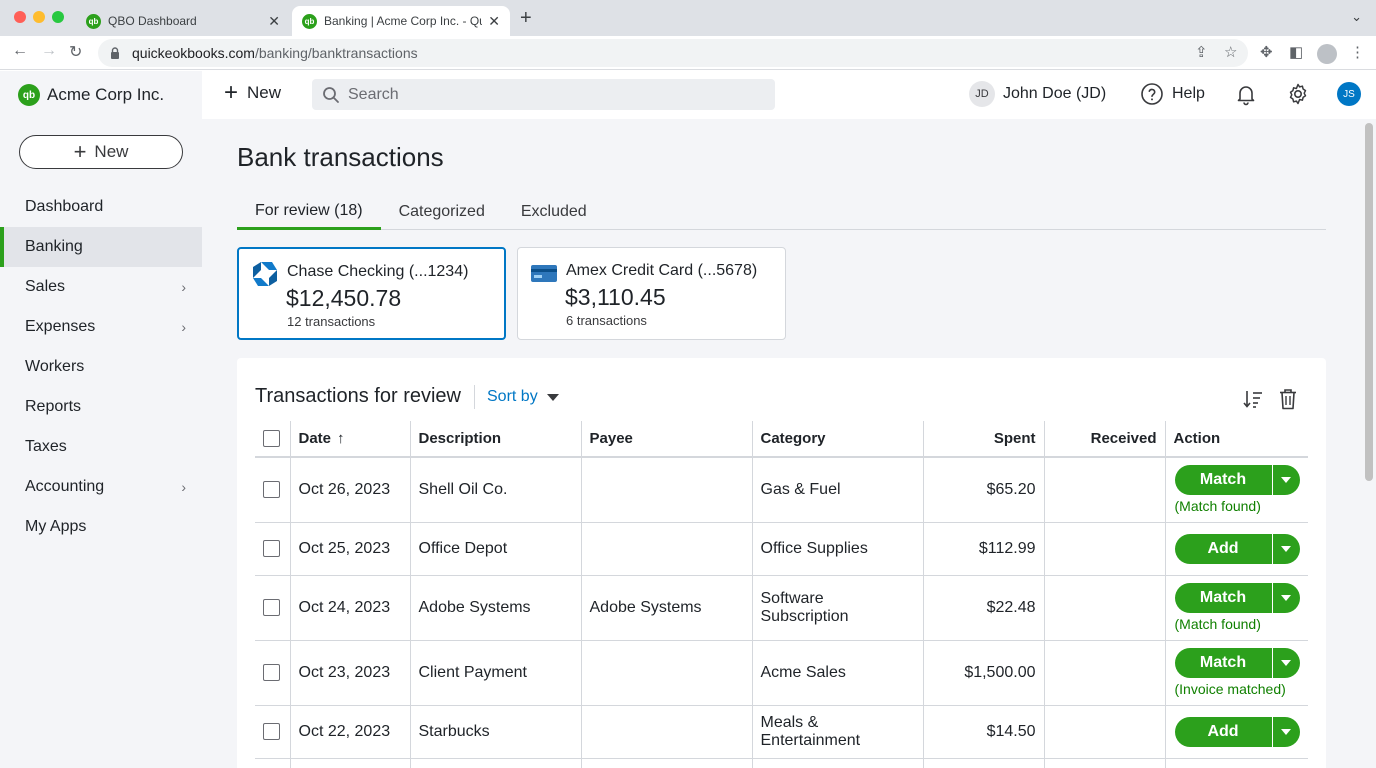 The width and height of the screenshot is (1376, 768). Describe the element at coordinates (983, 439) in the screenshot. I see `column-header-spent: Spent` at that location.